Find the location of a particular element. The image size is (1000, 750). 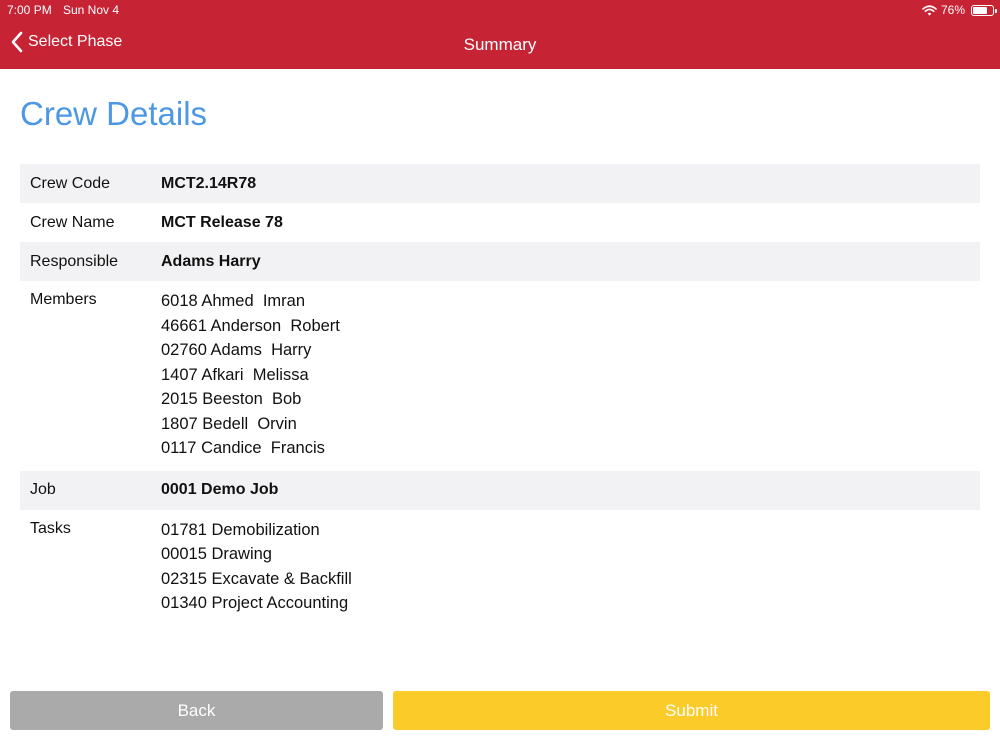

member-item: 1807 Bedell Orvin is located at coordinates (229, 423).